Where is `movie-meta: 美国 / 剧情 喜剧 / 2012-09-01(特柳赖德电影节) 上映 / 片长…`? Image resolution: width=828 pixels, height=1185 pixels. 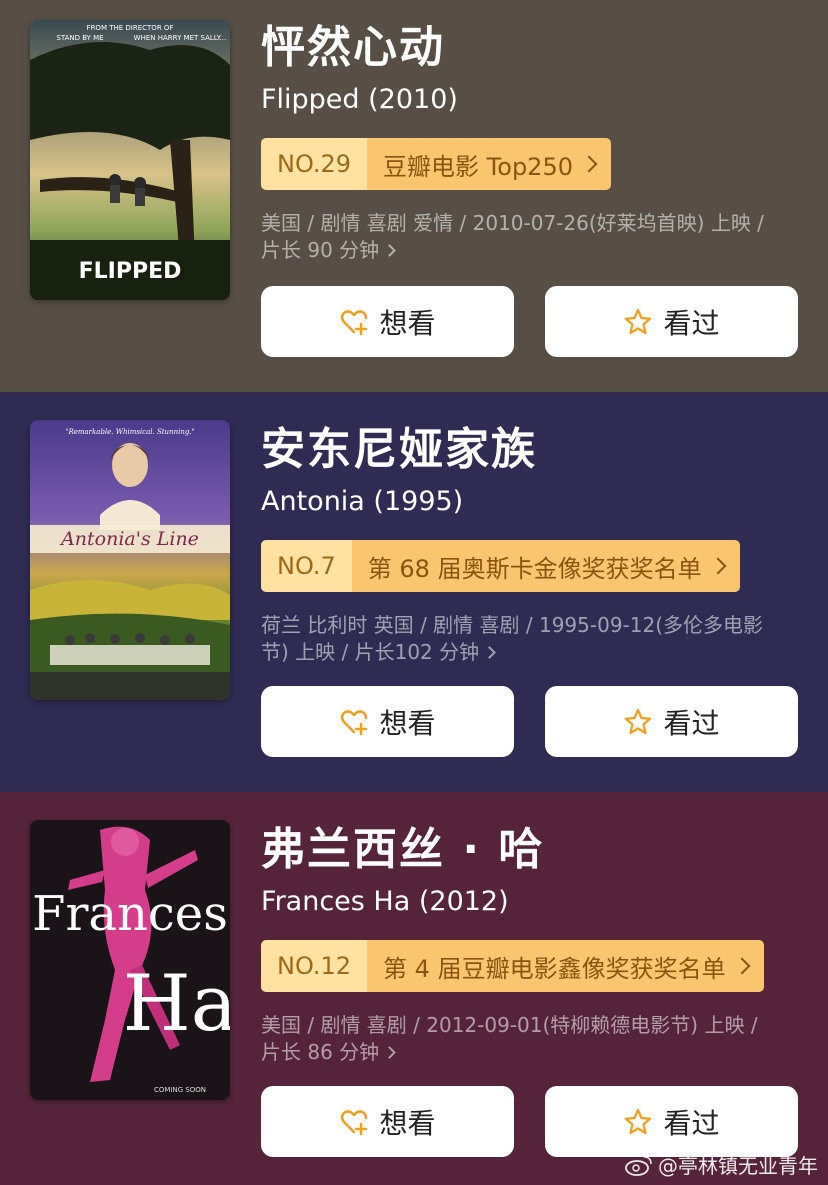
movie-meta: 美国 / 剧情 喜剧 / 2012-09-01(特柳赖德电影节) 上映 / 片长… is located at coordinates (521, 1039).